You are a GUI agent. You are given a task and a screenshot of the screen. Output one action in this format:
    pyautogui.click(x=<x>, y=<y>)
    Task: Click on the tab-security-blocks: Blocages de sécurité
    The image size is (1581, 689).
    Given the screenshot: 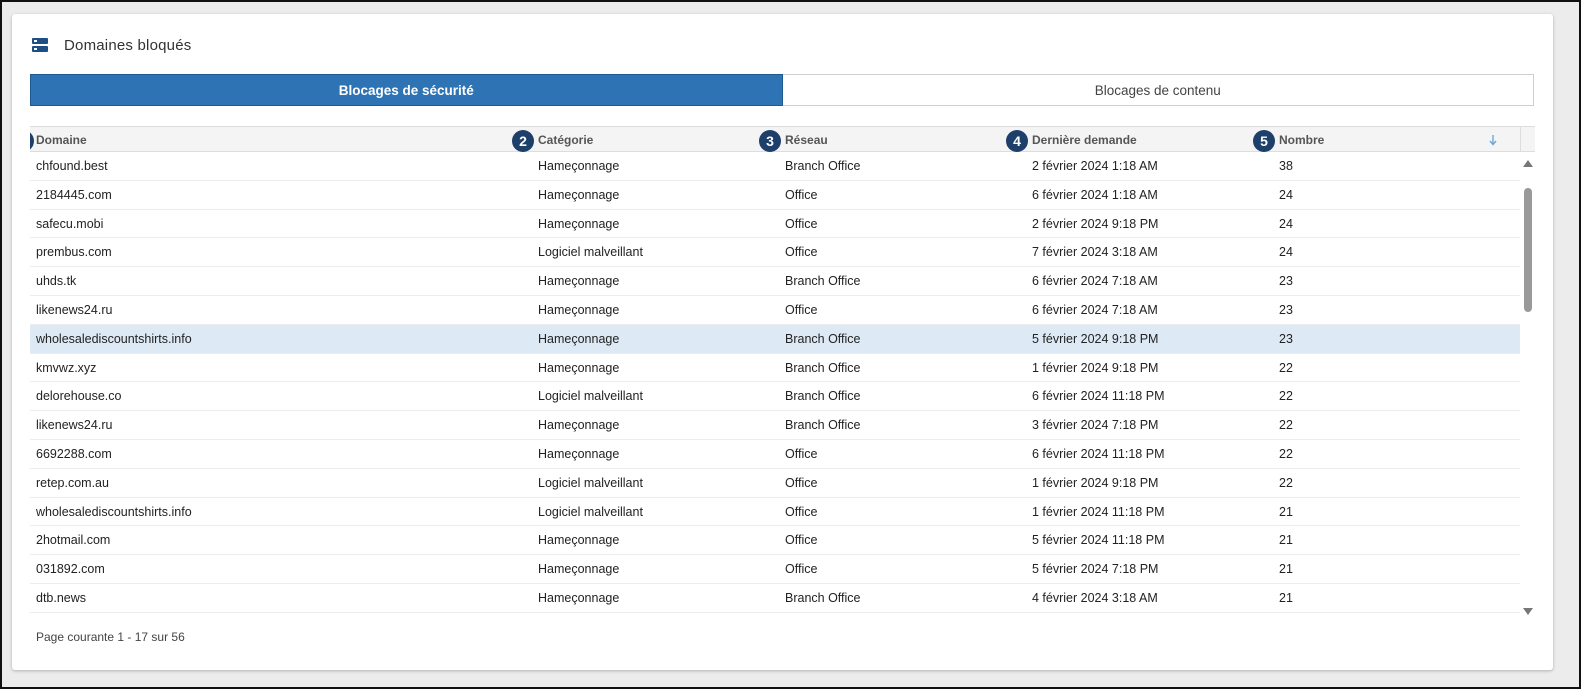 What is the action you would take?
    pyautogui.click(x=406, y=90)
    